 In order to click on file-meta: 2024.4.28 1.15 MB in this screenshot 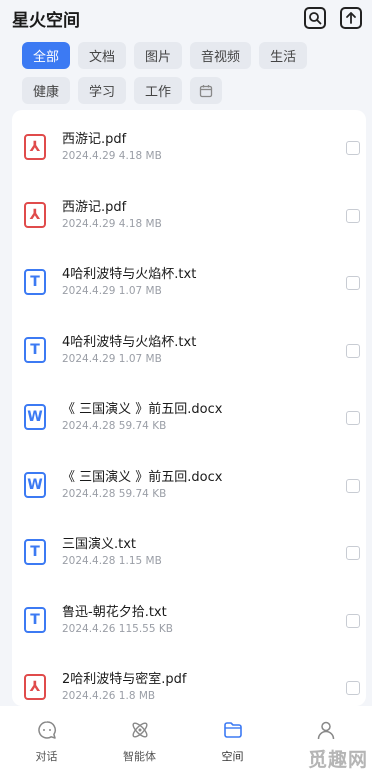, I will do `click(112, 561)`.